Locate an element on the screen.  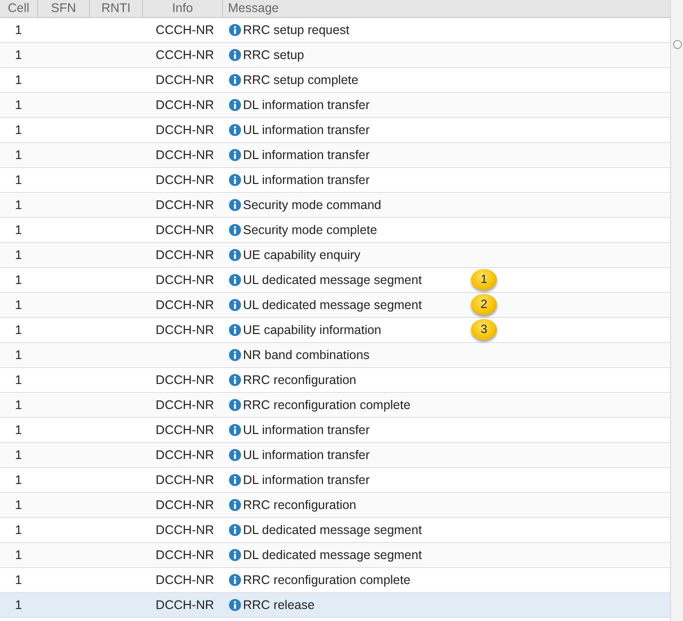
message-text: Security mode complete is located at coordinates (310, 230).